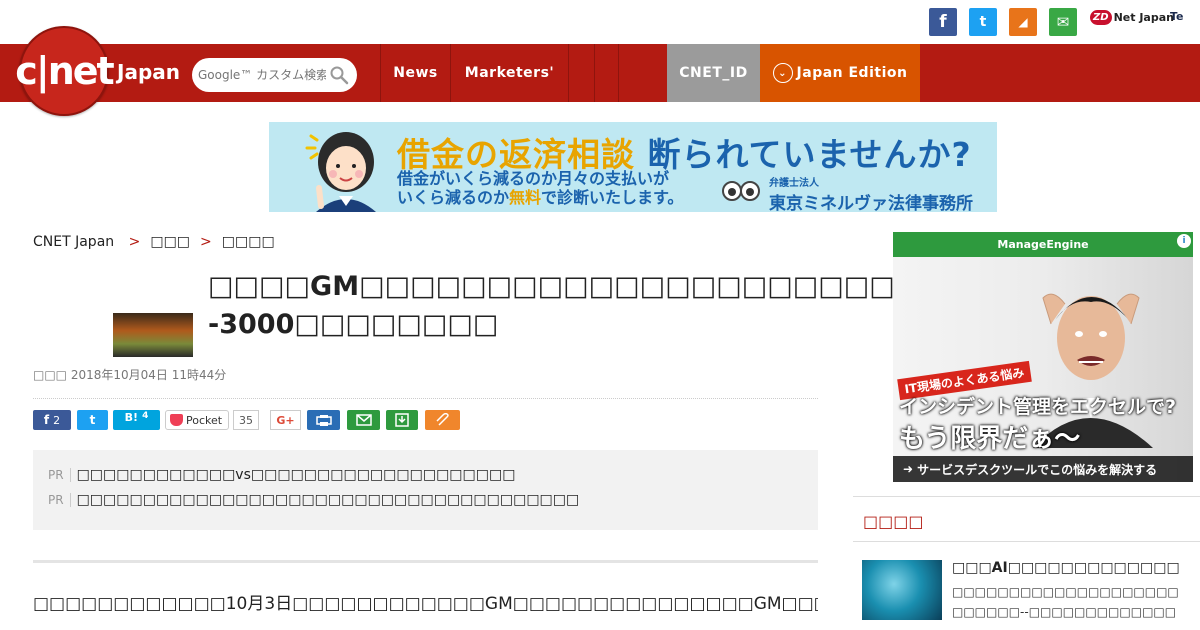 The height and width of the screenshot is (630, 1200). I want to click on sidebar-ad-subheadline: もう限界だぁ～, so click(990, 439).